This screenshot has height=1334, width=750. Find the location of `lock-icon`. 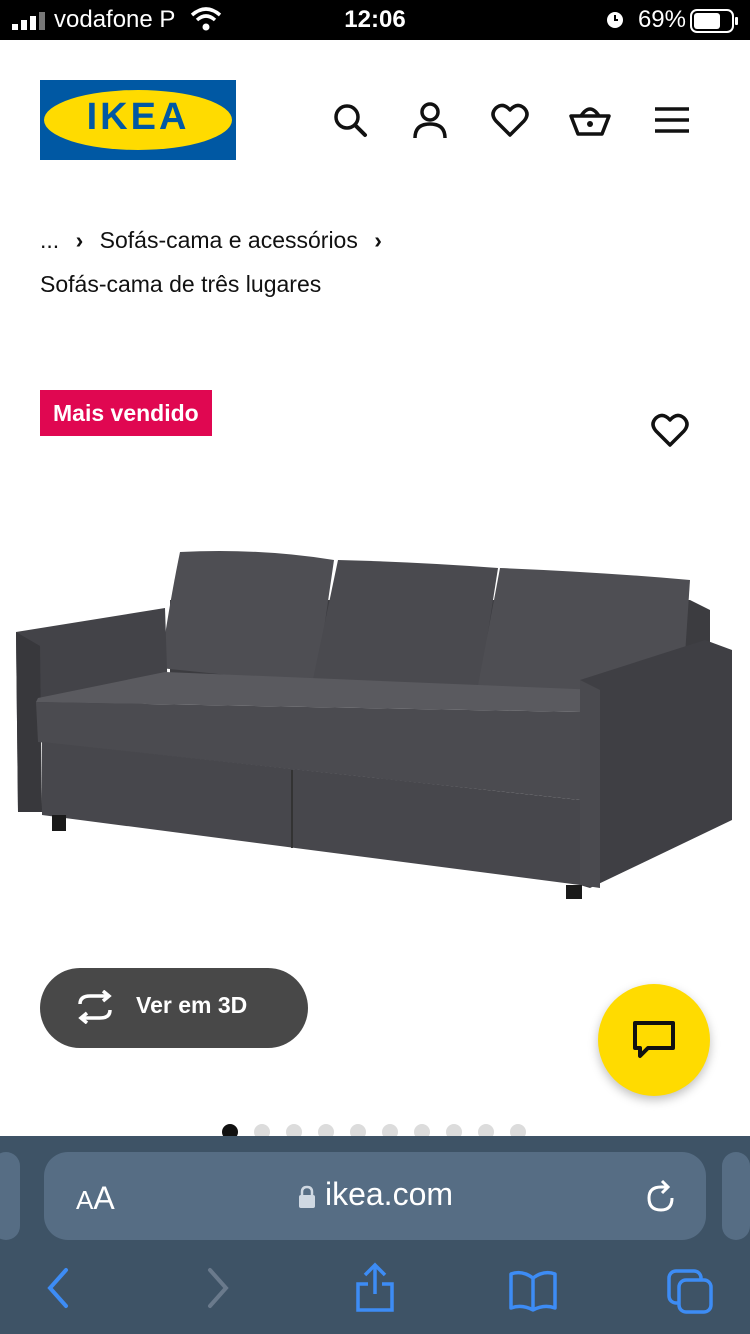

lock-icon is located at coordinates (306, 1196).